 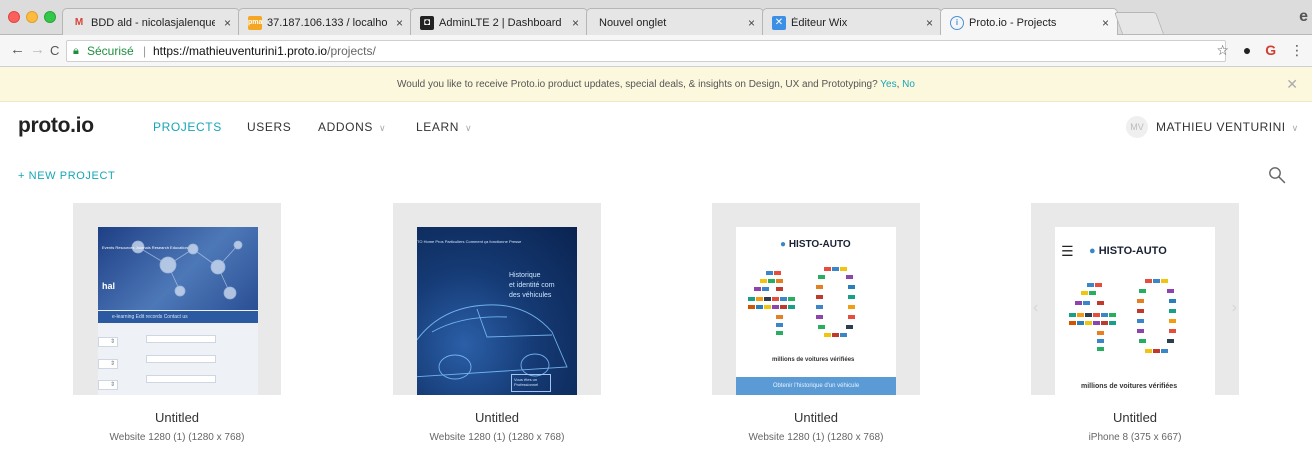 What do you see at coordinates (178, 317) in the screenshot?
I see `preview-menu: e-learning Edit records Contact us` at bounding box center [178, 317].